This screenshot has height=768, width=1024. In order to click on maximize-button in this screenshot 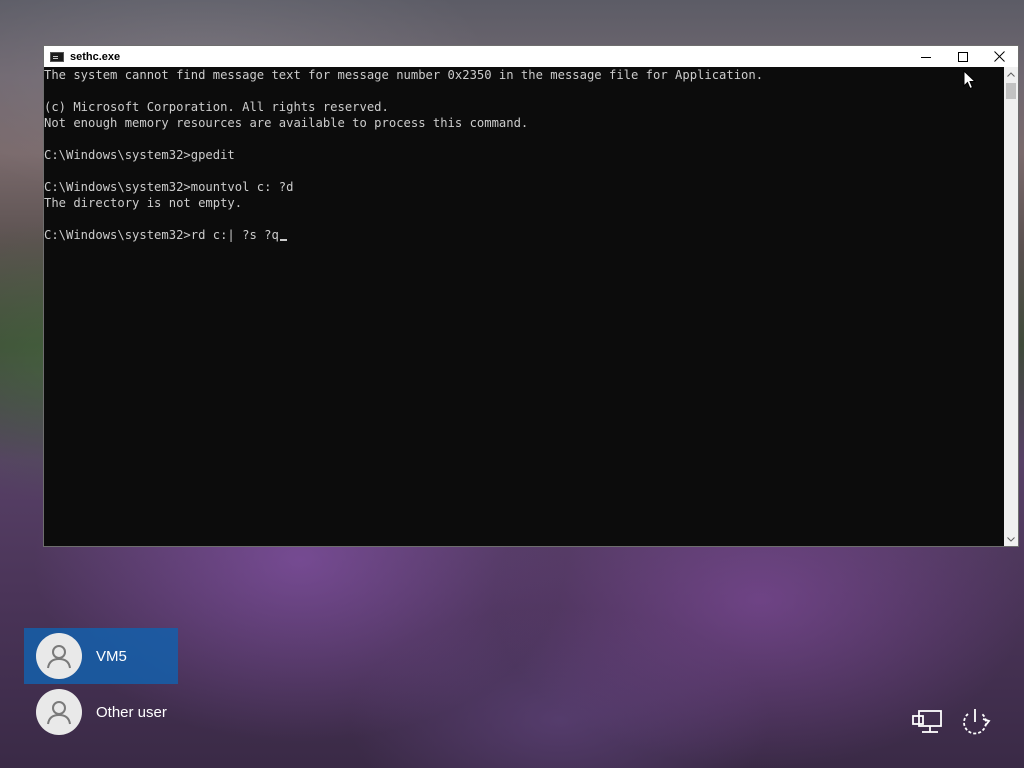, I will do `click(962, 56)`.